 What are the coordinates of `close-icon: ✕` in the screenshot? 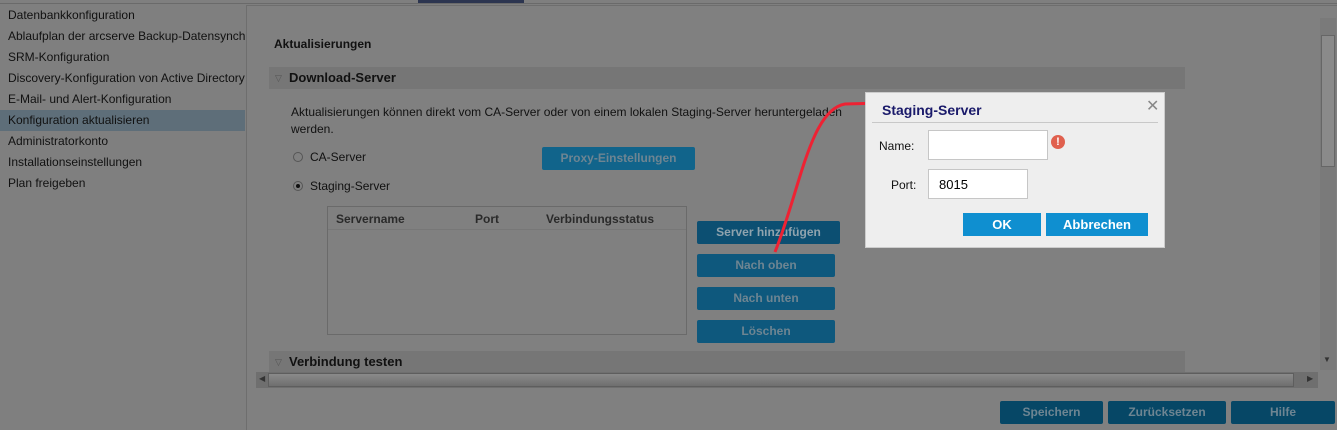 It's located at (1152, 106).